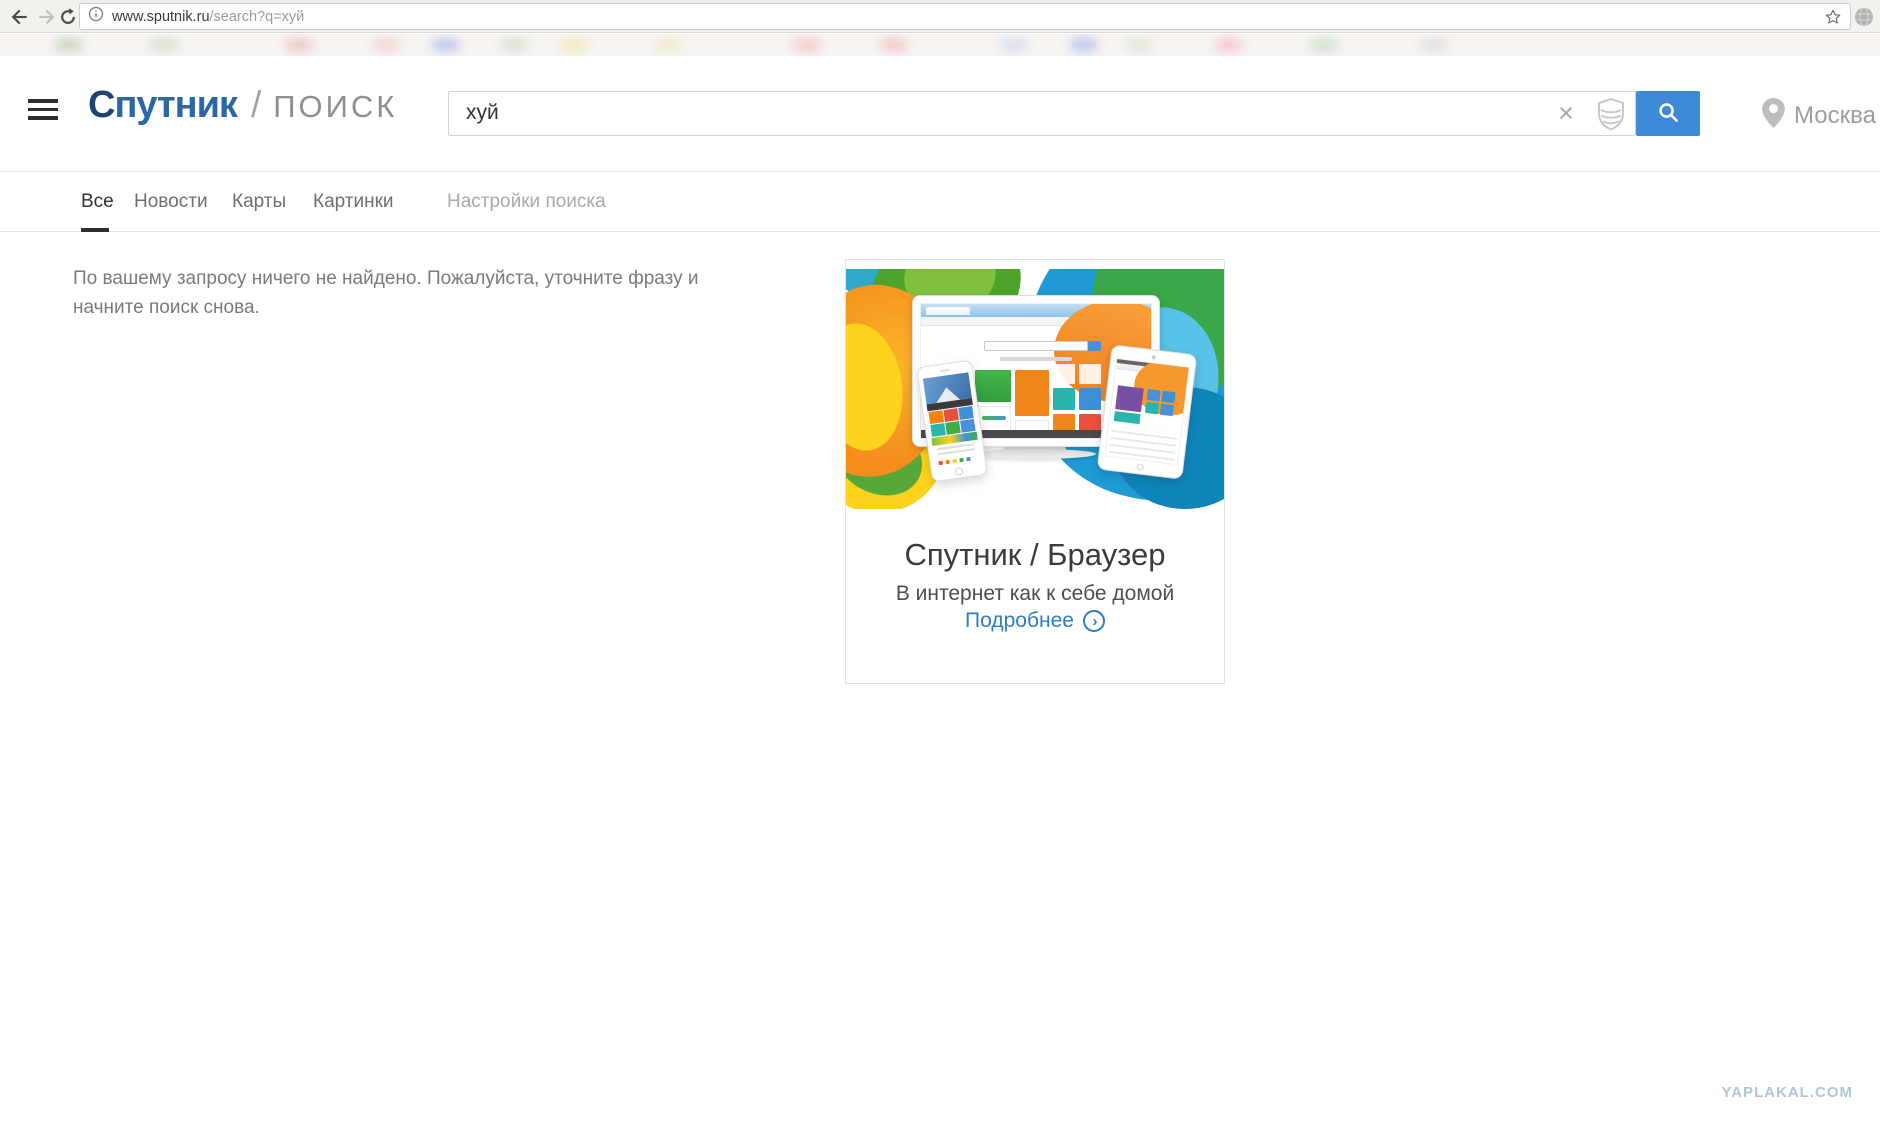 The height and width of the screenshot is (1121, 1880). Describe the element at coordinates (1611, 114) in the screenshot. I see `family-filter-shield-icon` at that location.